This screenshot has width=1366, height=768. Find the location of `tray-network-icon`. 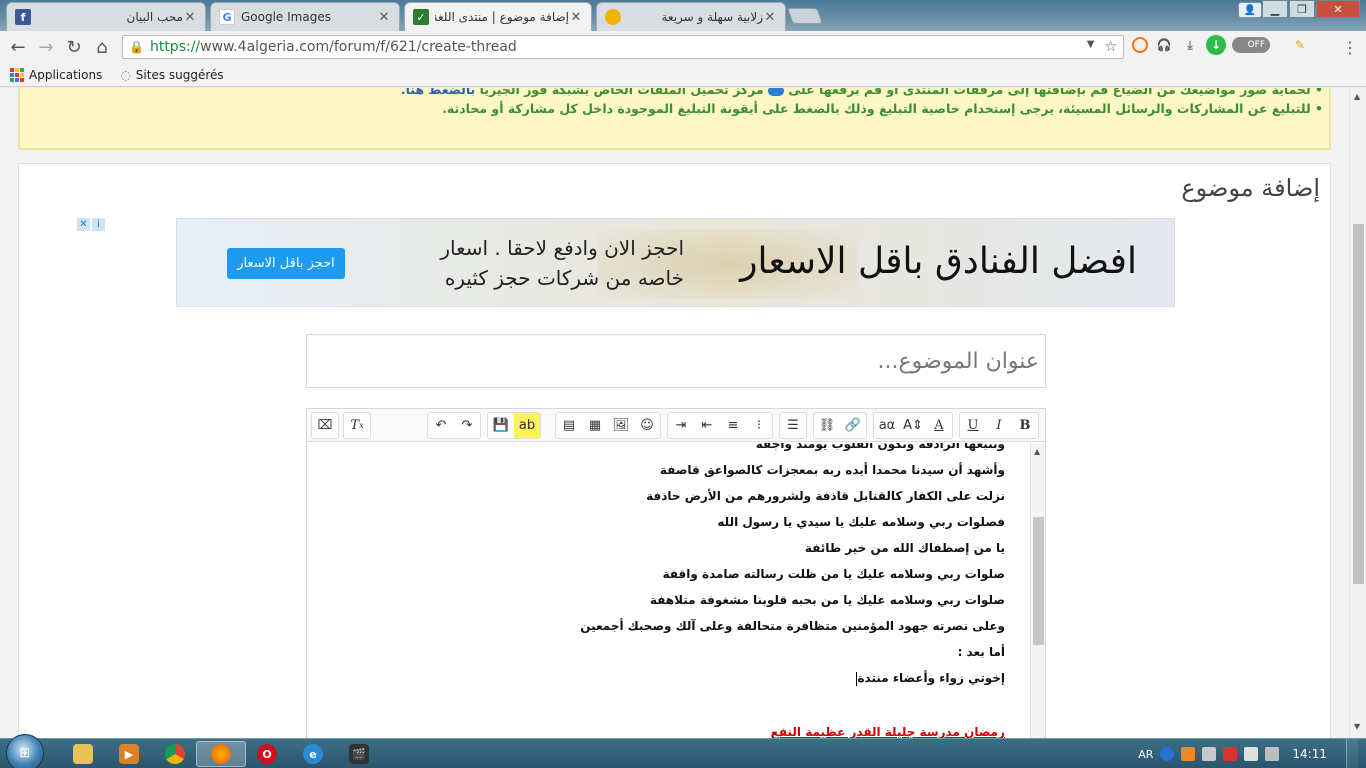

tray-network-icon is located at coordinates (1209, 754).